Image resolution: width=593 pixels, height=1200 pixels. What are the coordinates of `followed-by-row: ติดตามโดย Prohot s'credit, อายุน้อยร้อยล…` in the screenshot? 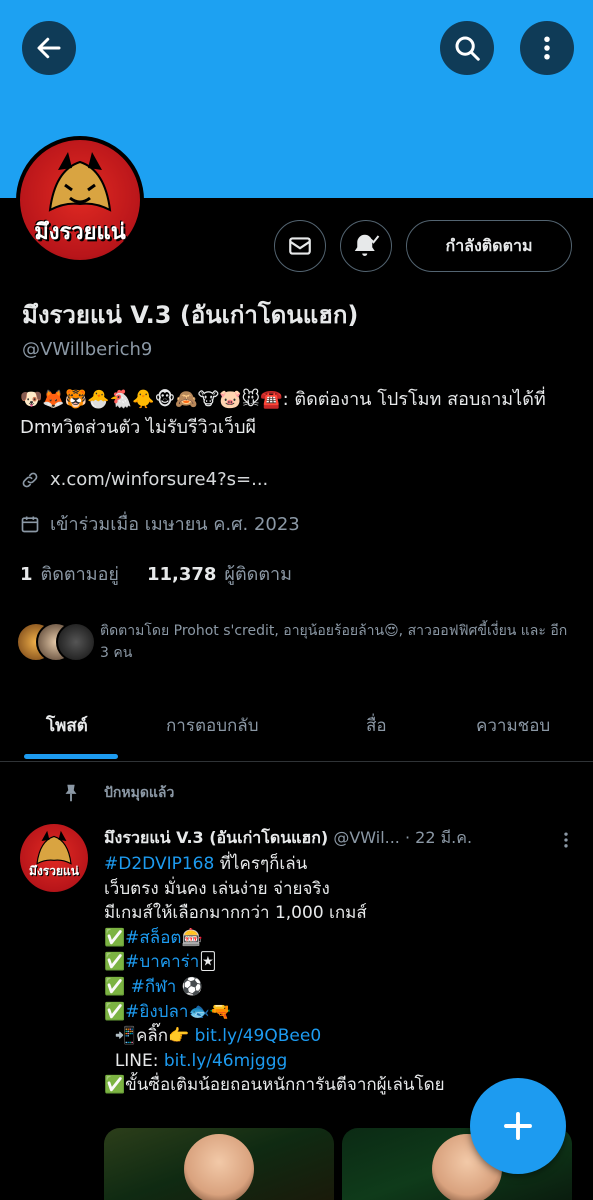 It's located at (293, 642).